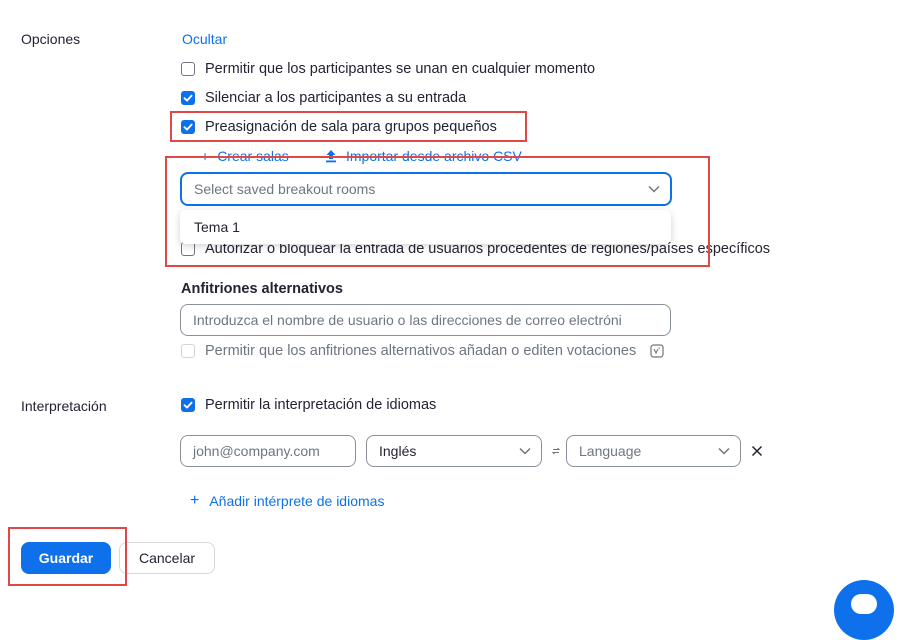 The image size is (910, 640). I want to click on import-csv-link: Importar desde archivo CSV, so click(423, 156).